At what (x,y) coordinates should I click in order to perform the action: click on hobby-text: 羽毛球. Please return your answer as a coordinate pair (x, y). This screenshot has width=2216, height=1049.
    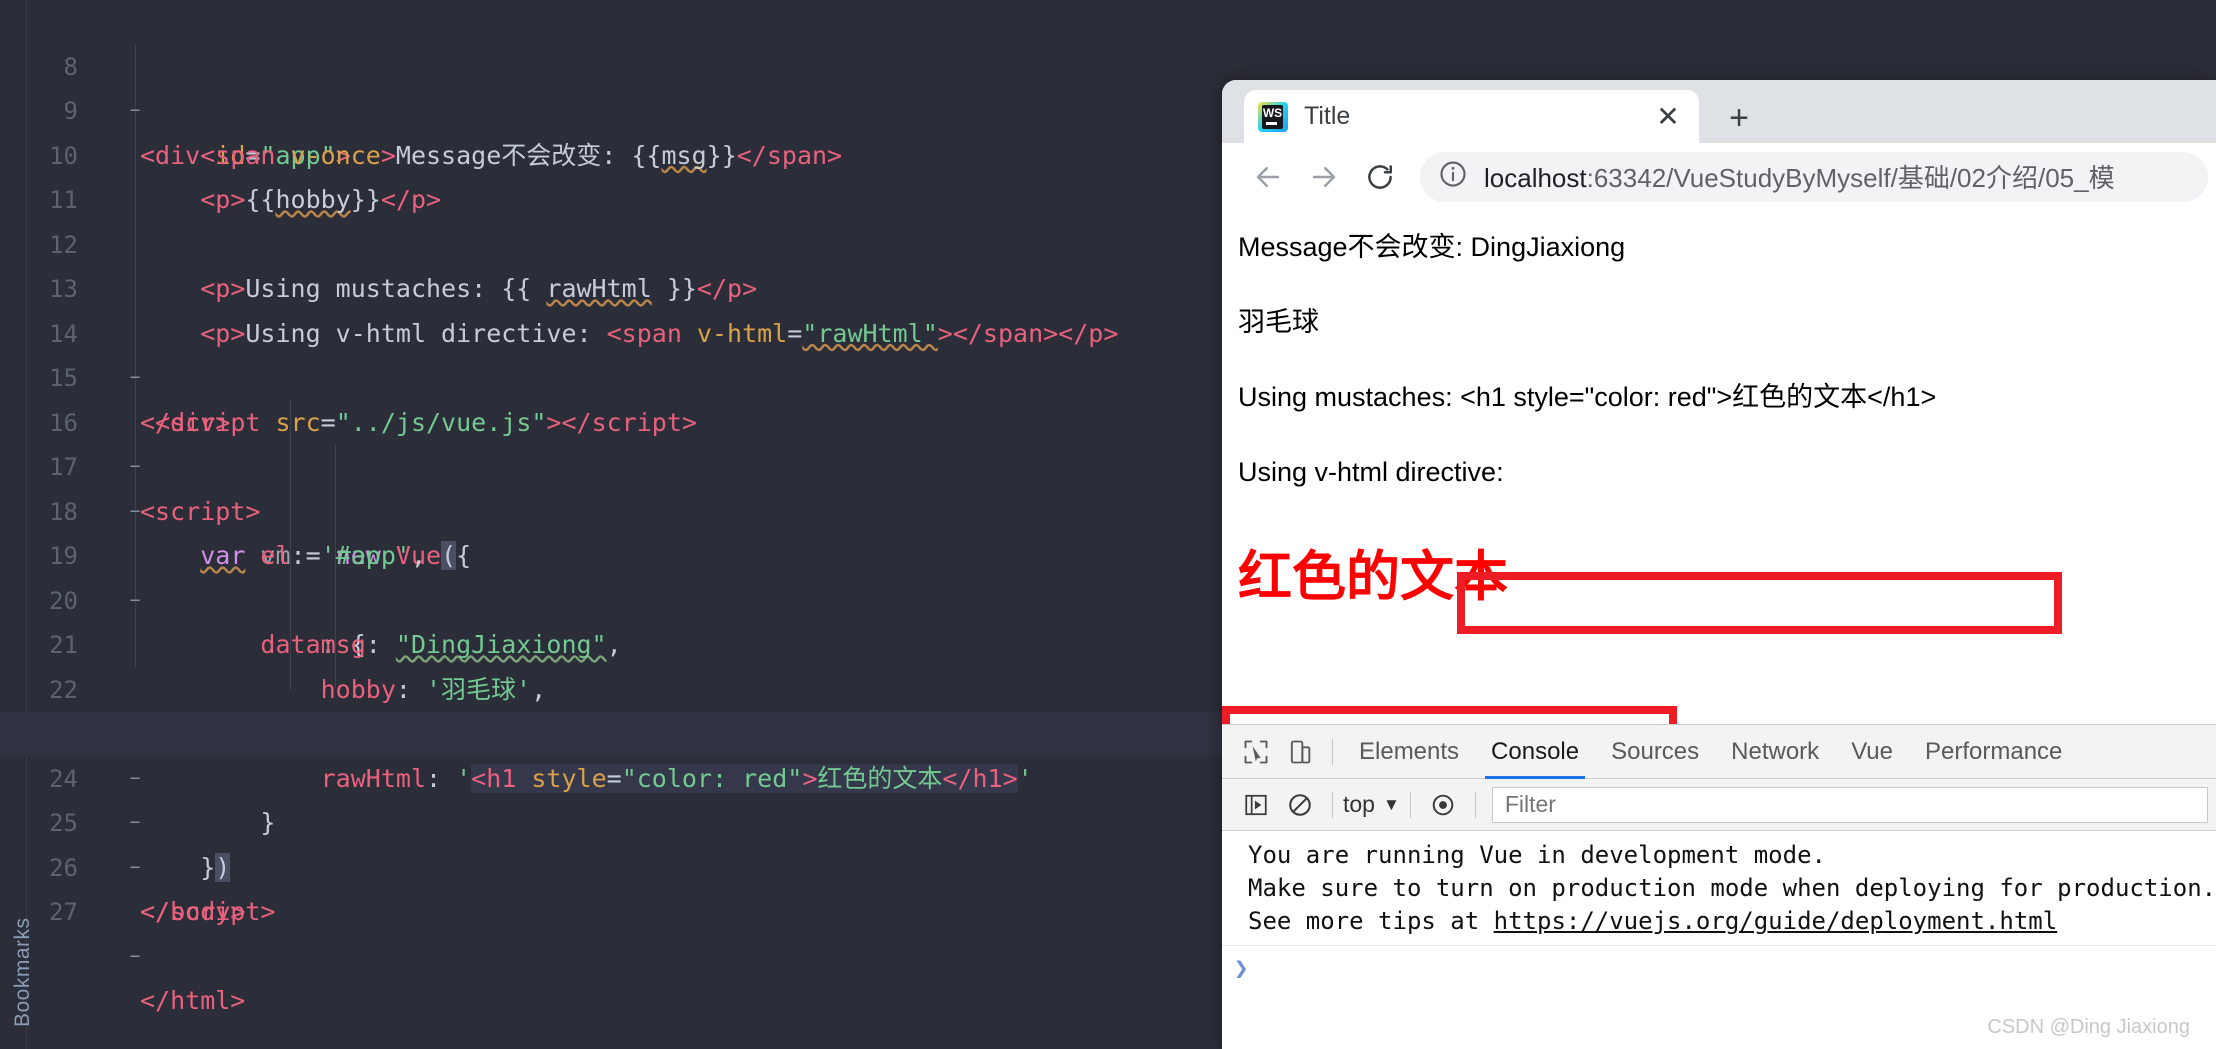
    Looking at the image, I should click on (1278, 322).